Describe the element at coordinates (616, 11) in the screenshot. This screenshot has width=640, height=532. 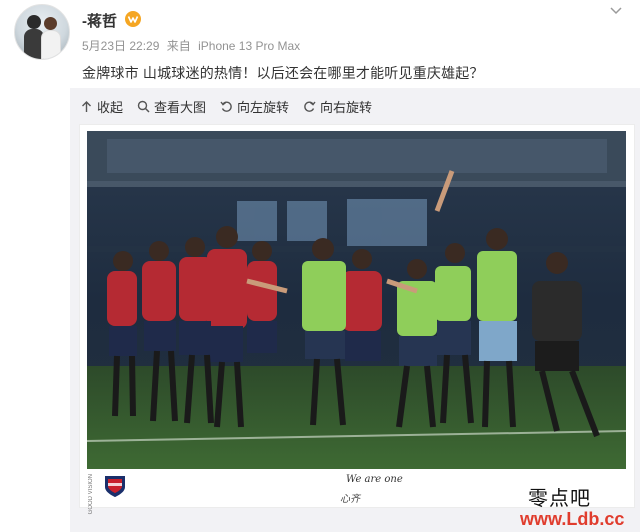
I see `chevron-down-icon` at that location.